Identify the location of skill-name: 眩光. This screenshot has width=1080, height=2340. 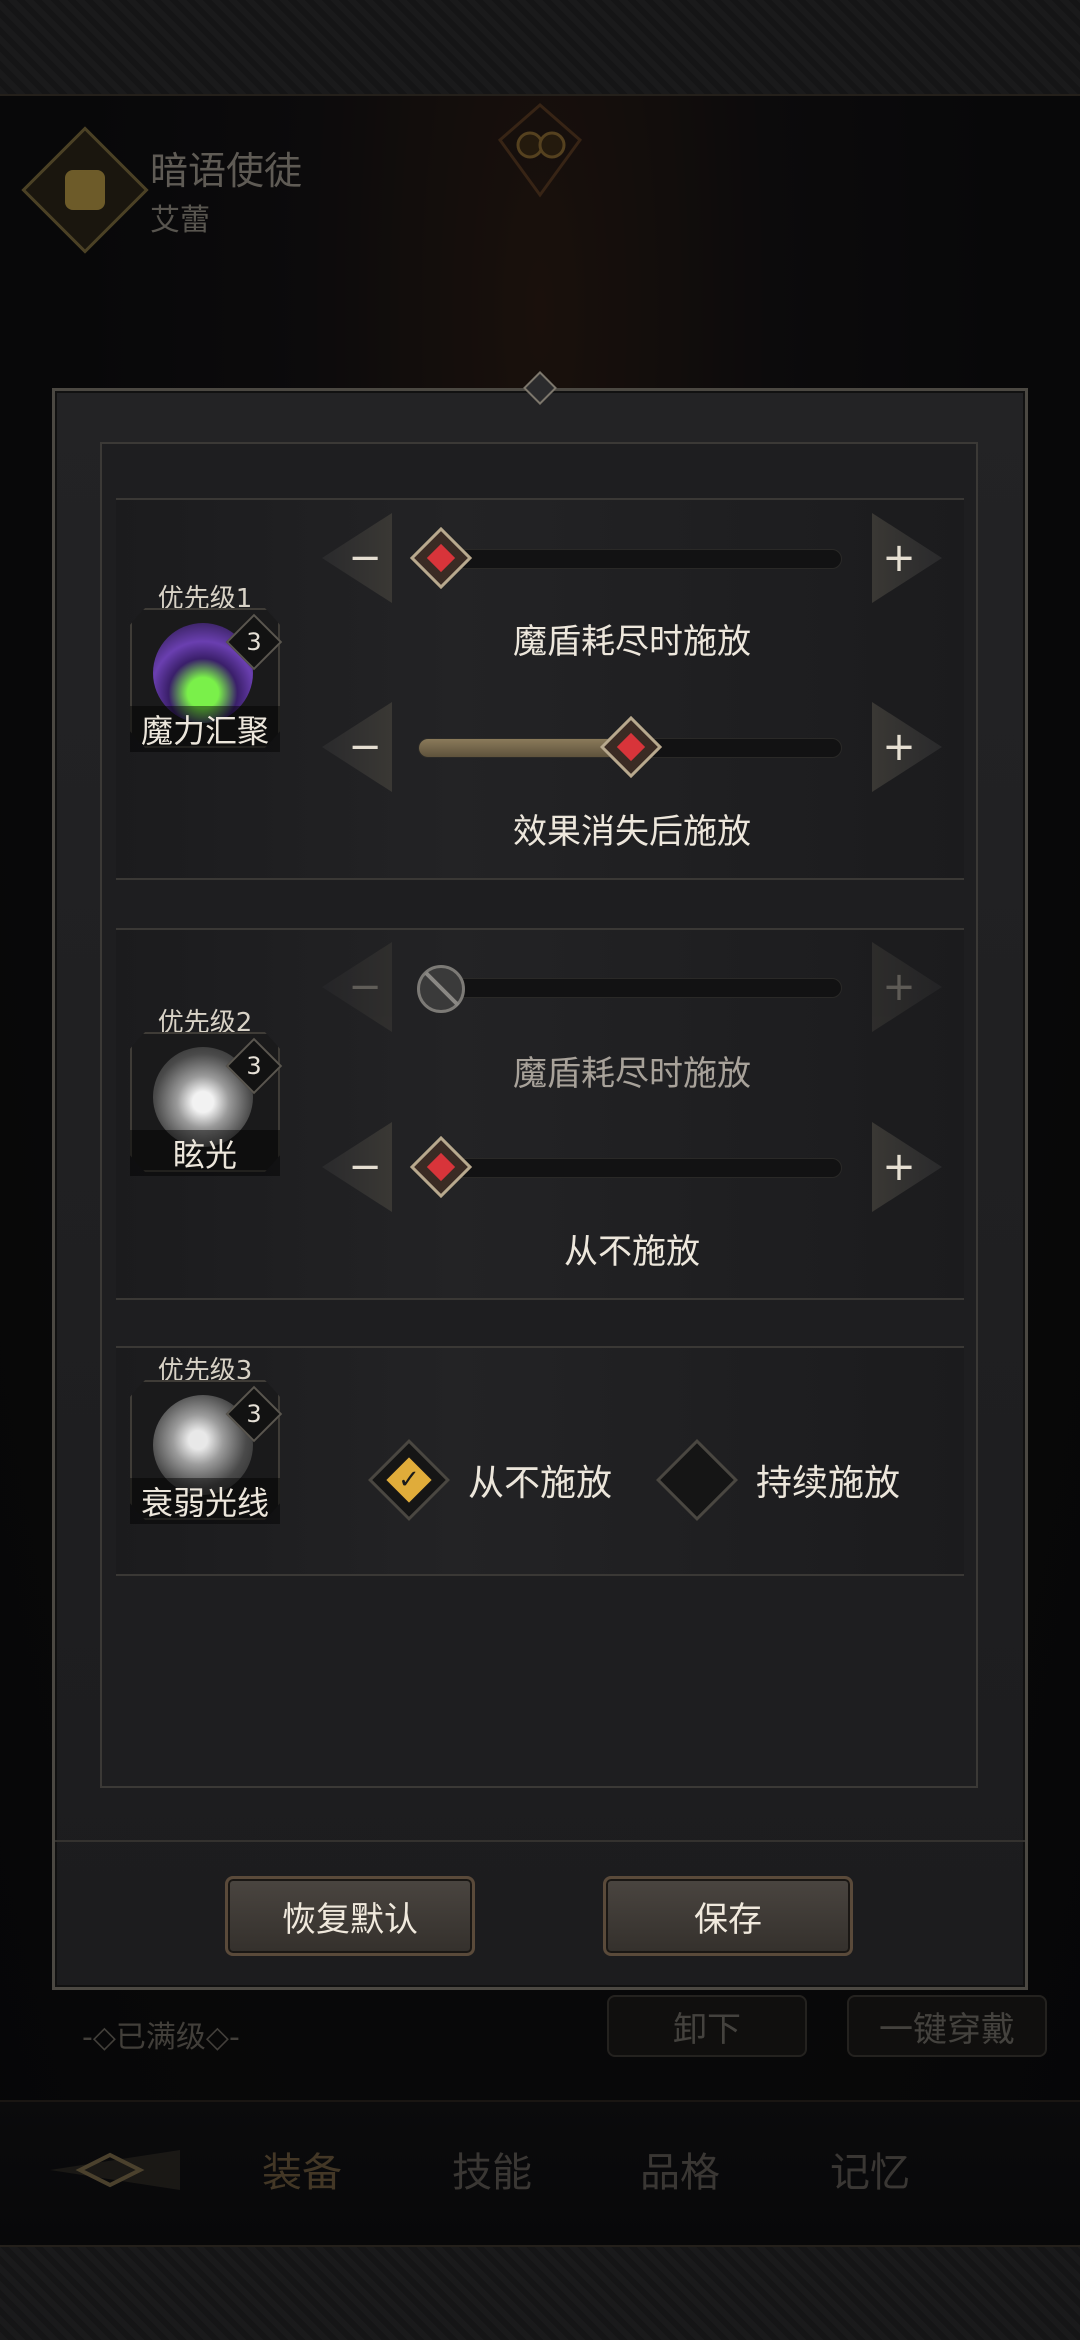
(205, 1153).